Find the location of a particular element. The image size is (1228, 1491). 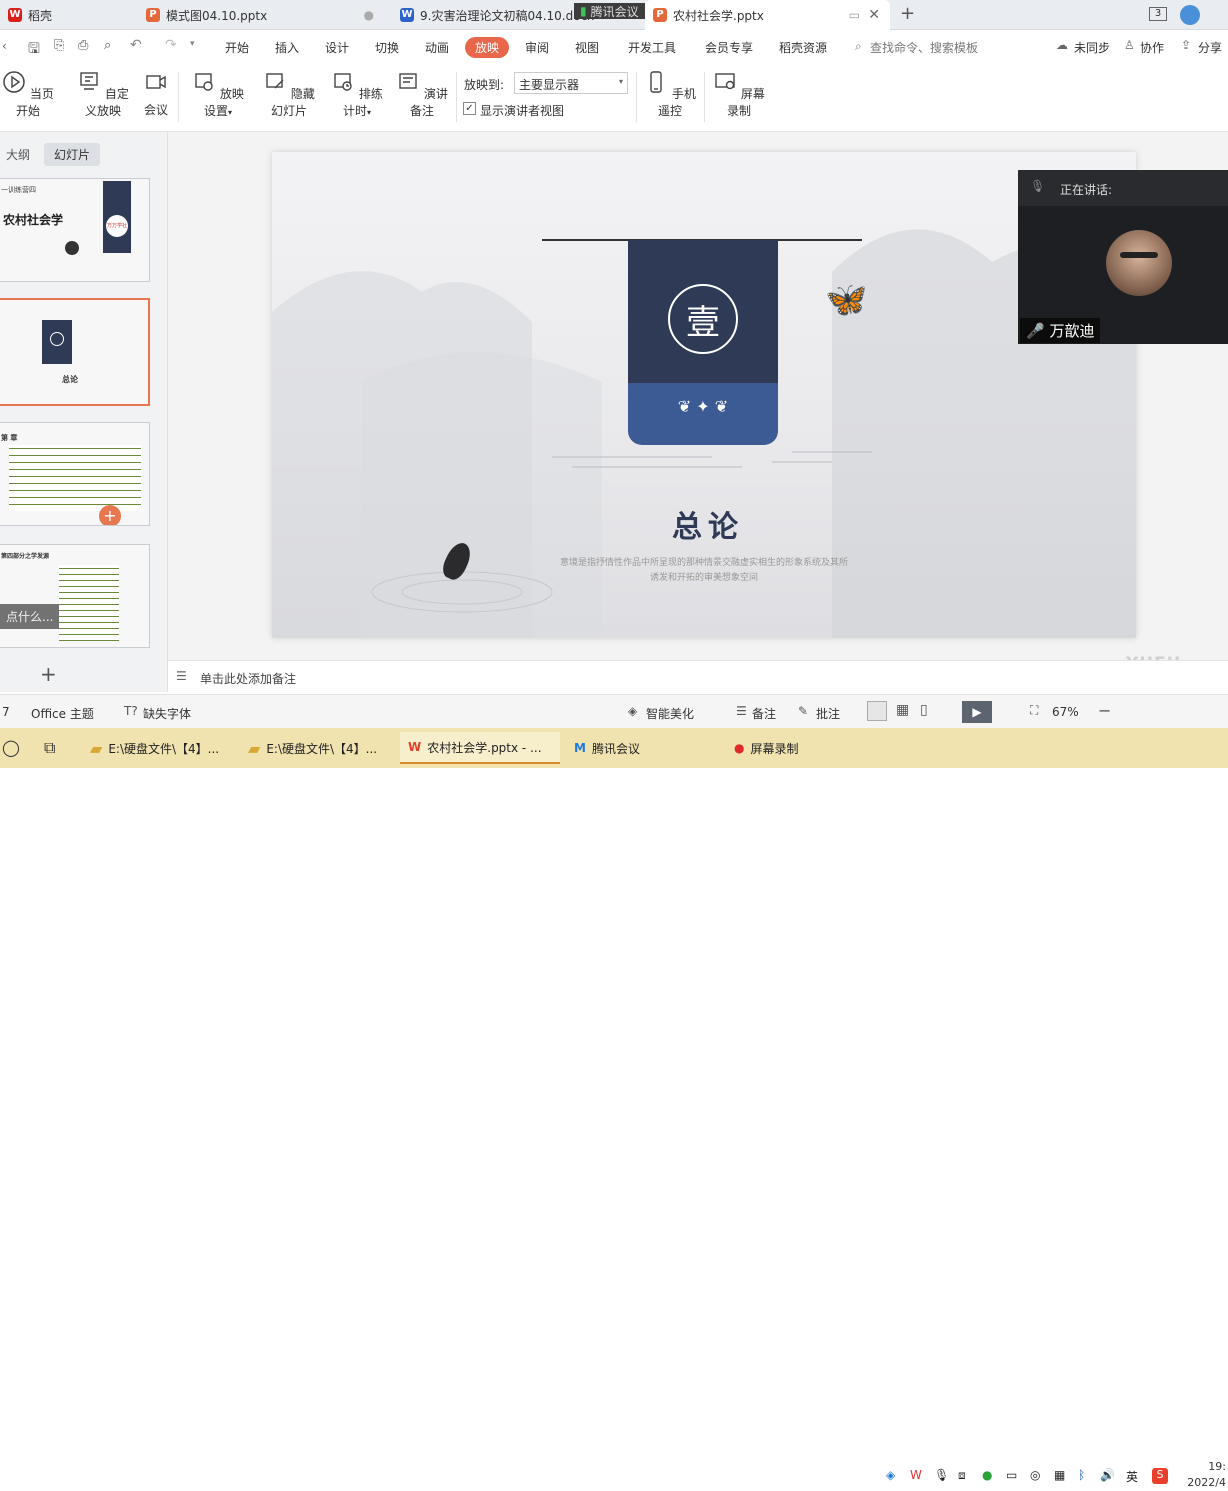

comments-button: 批注 is located at coordinates (828, 713).